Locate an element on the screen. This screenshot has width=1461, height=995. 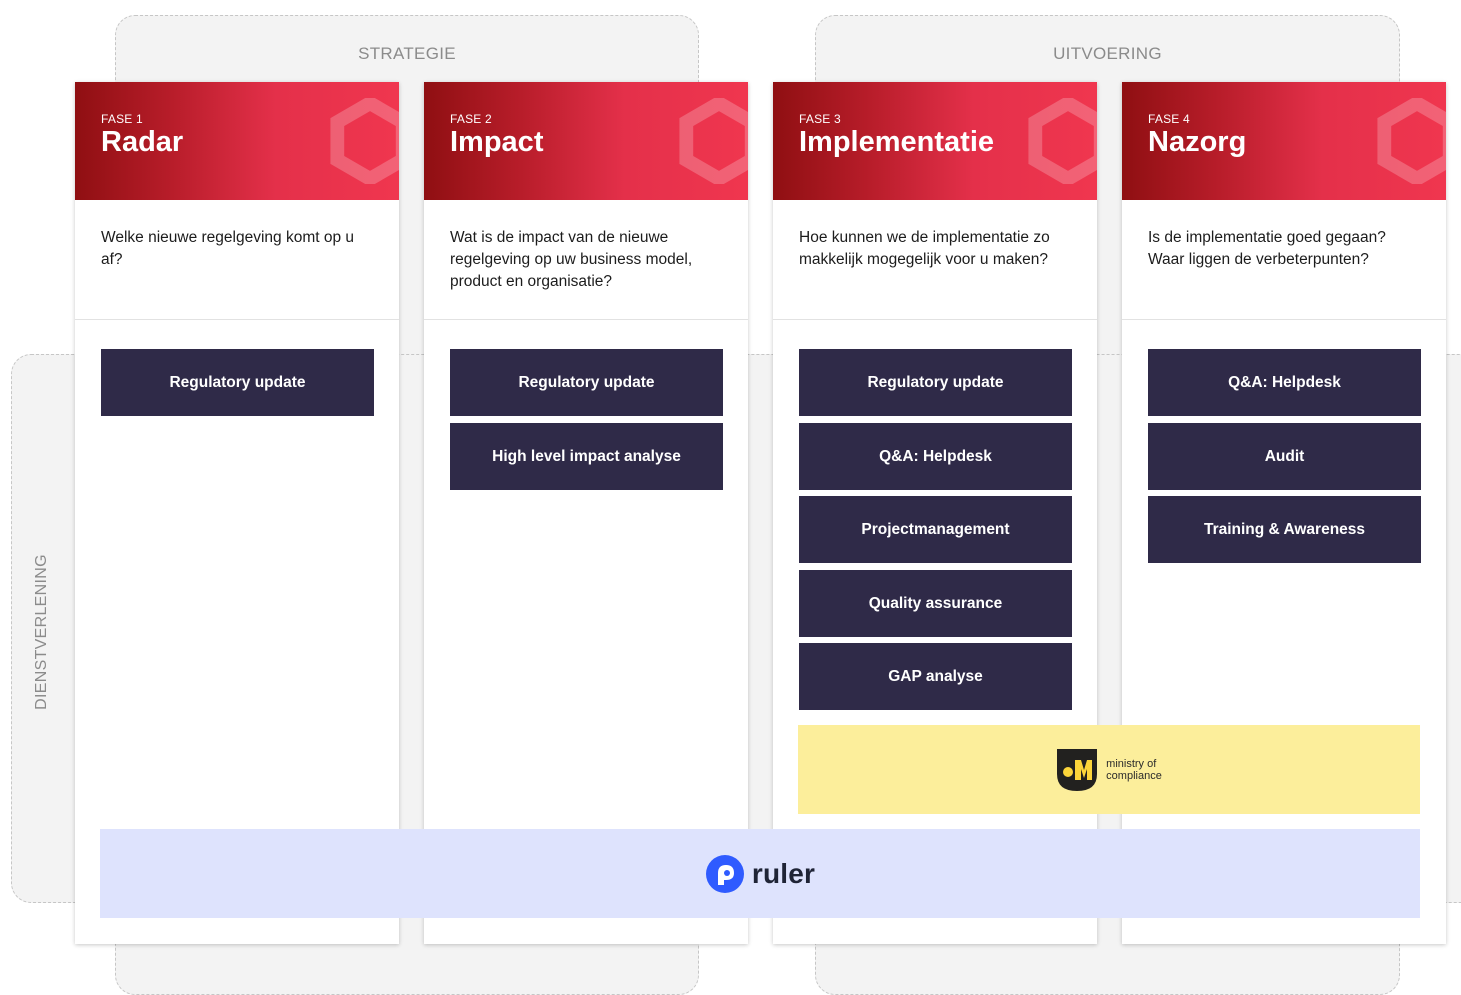
ministry-of-compliance-wordmark: ministry of compliance is located at coordinates (1134, 770).